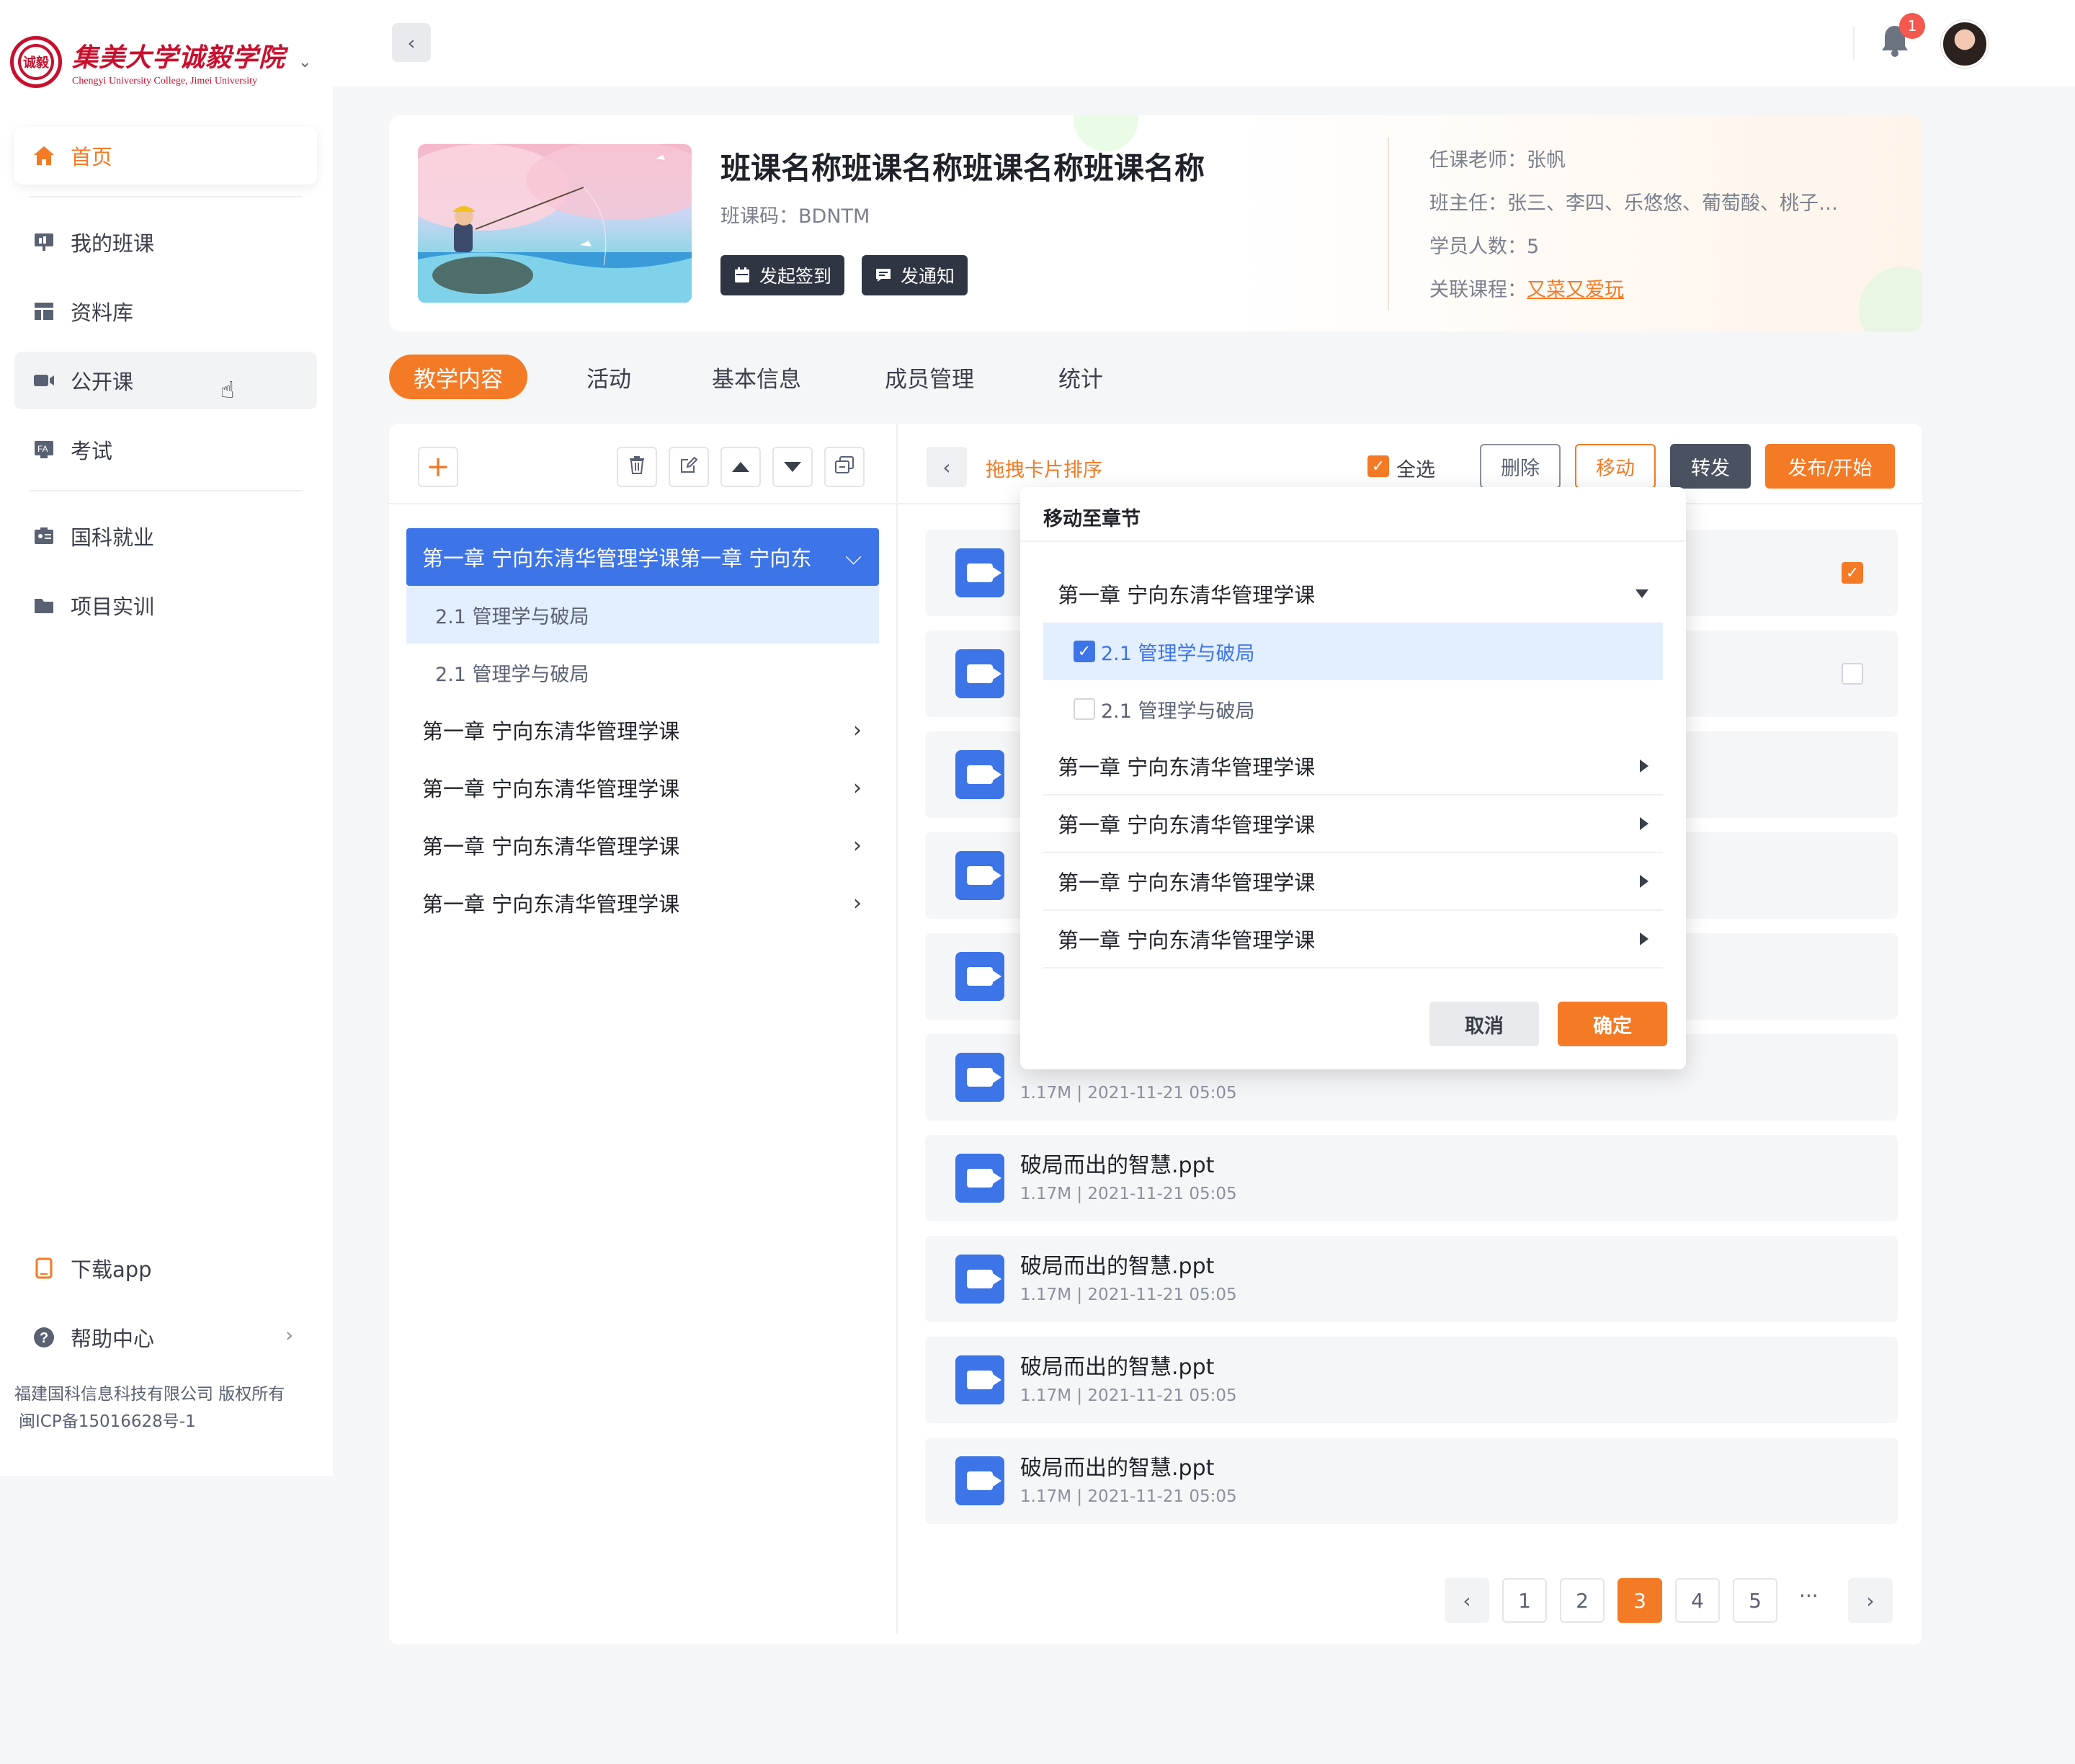  Describe the element at coordinates (165, 450) in the screenshot. I see `sidebar-item-exam: FA 考试` at that location.